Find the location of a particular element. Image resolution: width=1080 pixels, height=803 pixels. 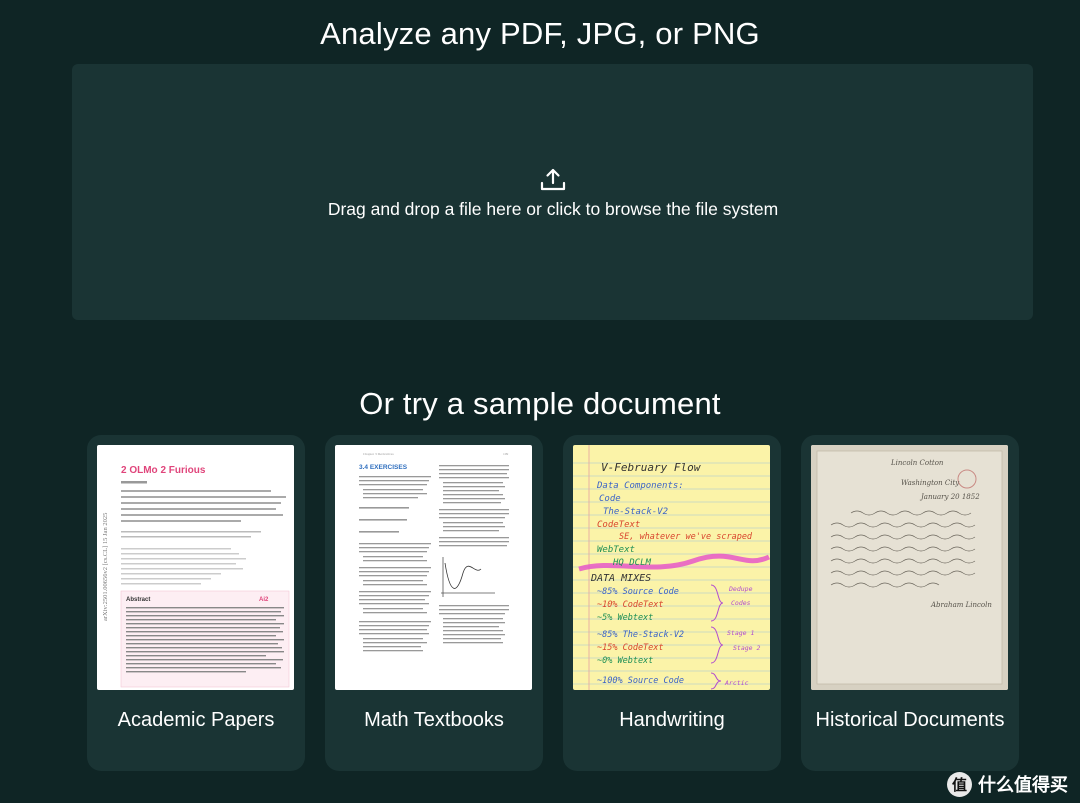

hist-place: Washington City is located at coordinates (930, 483).